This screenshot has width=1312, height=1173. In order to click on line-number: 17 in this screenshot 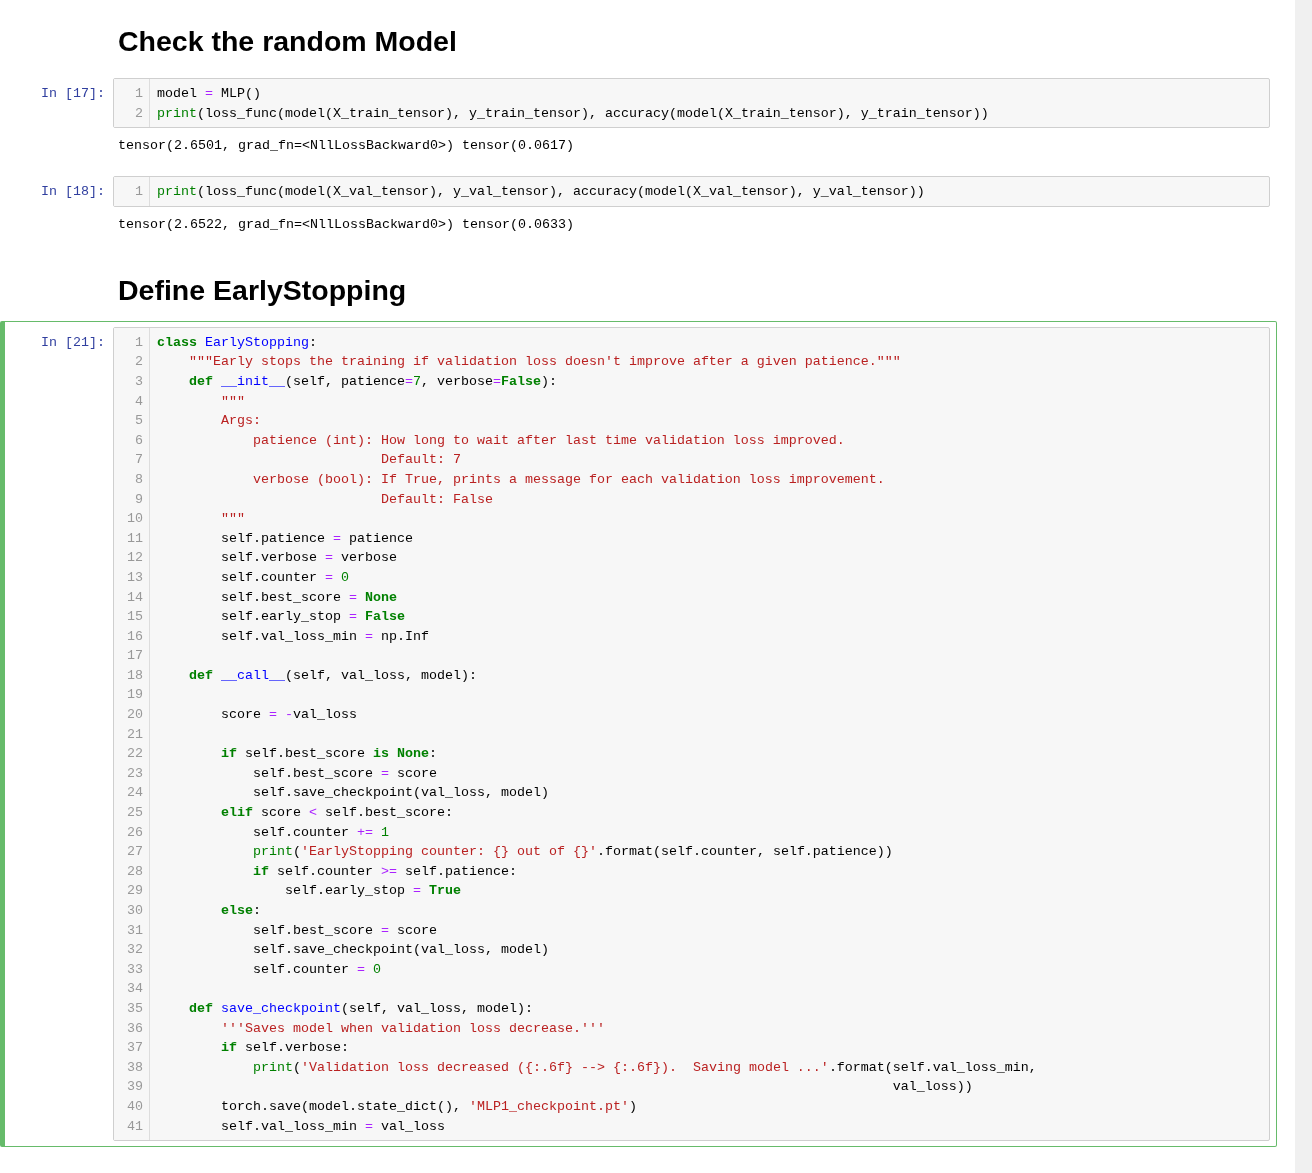, I will do `click(135, 656)`.